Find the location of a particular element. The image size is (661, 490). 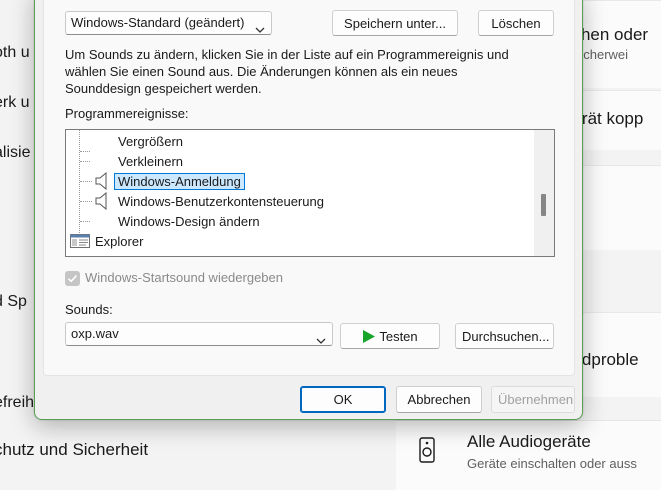

sound-scheme-select: Windows-Standard (geändert) is located at coordinates (168, 23).